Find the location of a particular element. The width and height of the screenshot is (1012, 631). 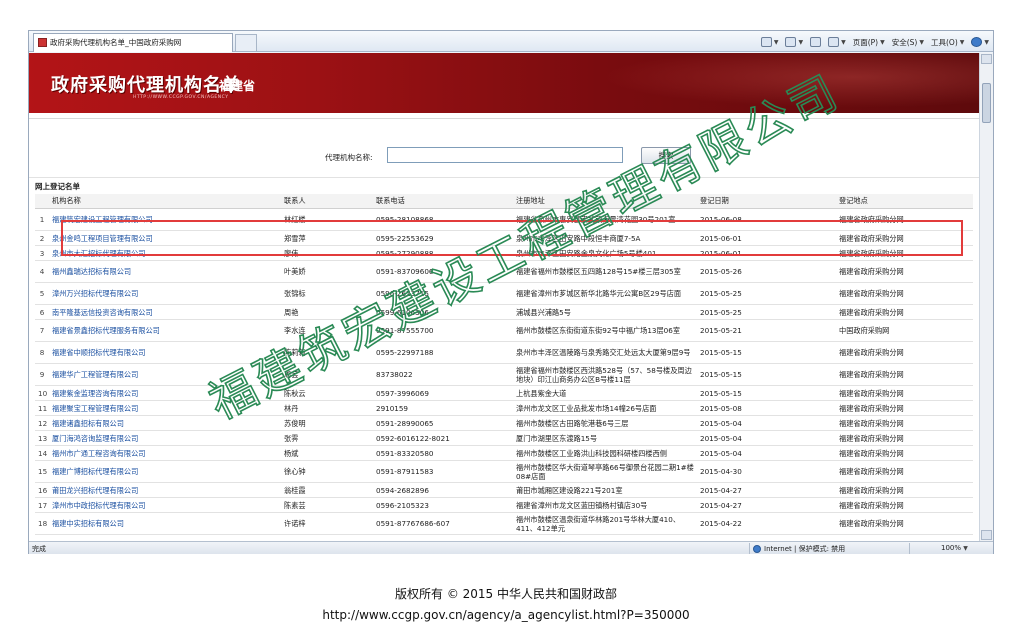

column-header: 机构名称 is located at coordinates (165, 201).